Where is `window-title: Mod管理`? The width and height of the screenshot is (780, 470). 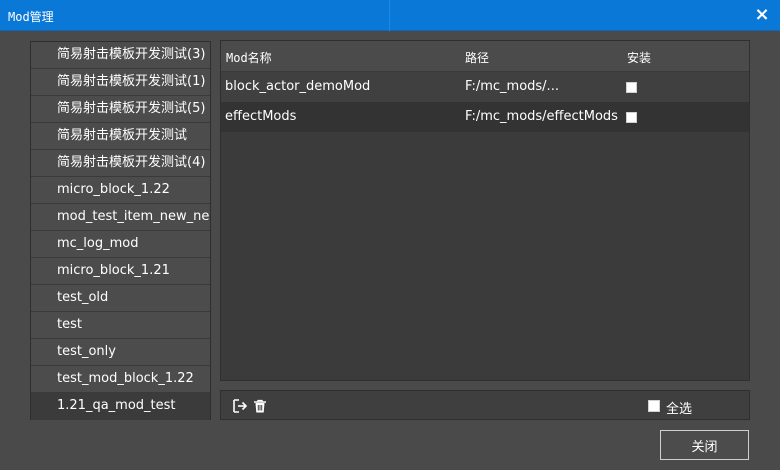 window-title: Mod管理 is located at coordinates (31, 17).